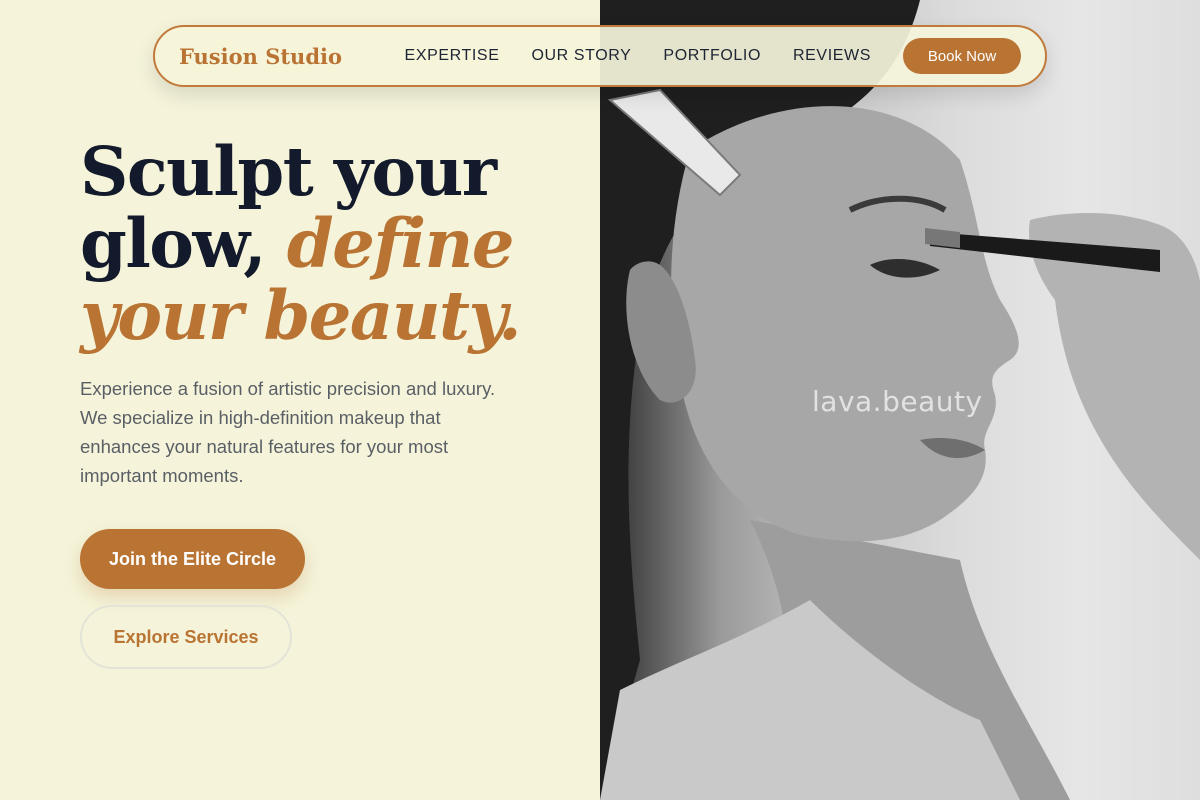 This screenshot has height=800, width=1200. I want to click on join-elite-circle-button: Join the Elite Circle, so click(192, 559).